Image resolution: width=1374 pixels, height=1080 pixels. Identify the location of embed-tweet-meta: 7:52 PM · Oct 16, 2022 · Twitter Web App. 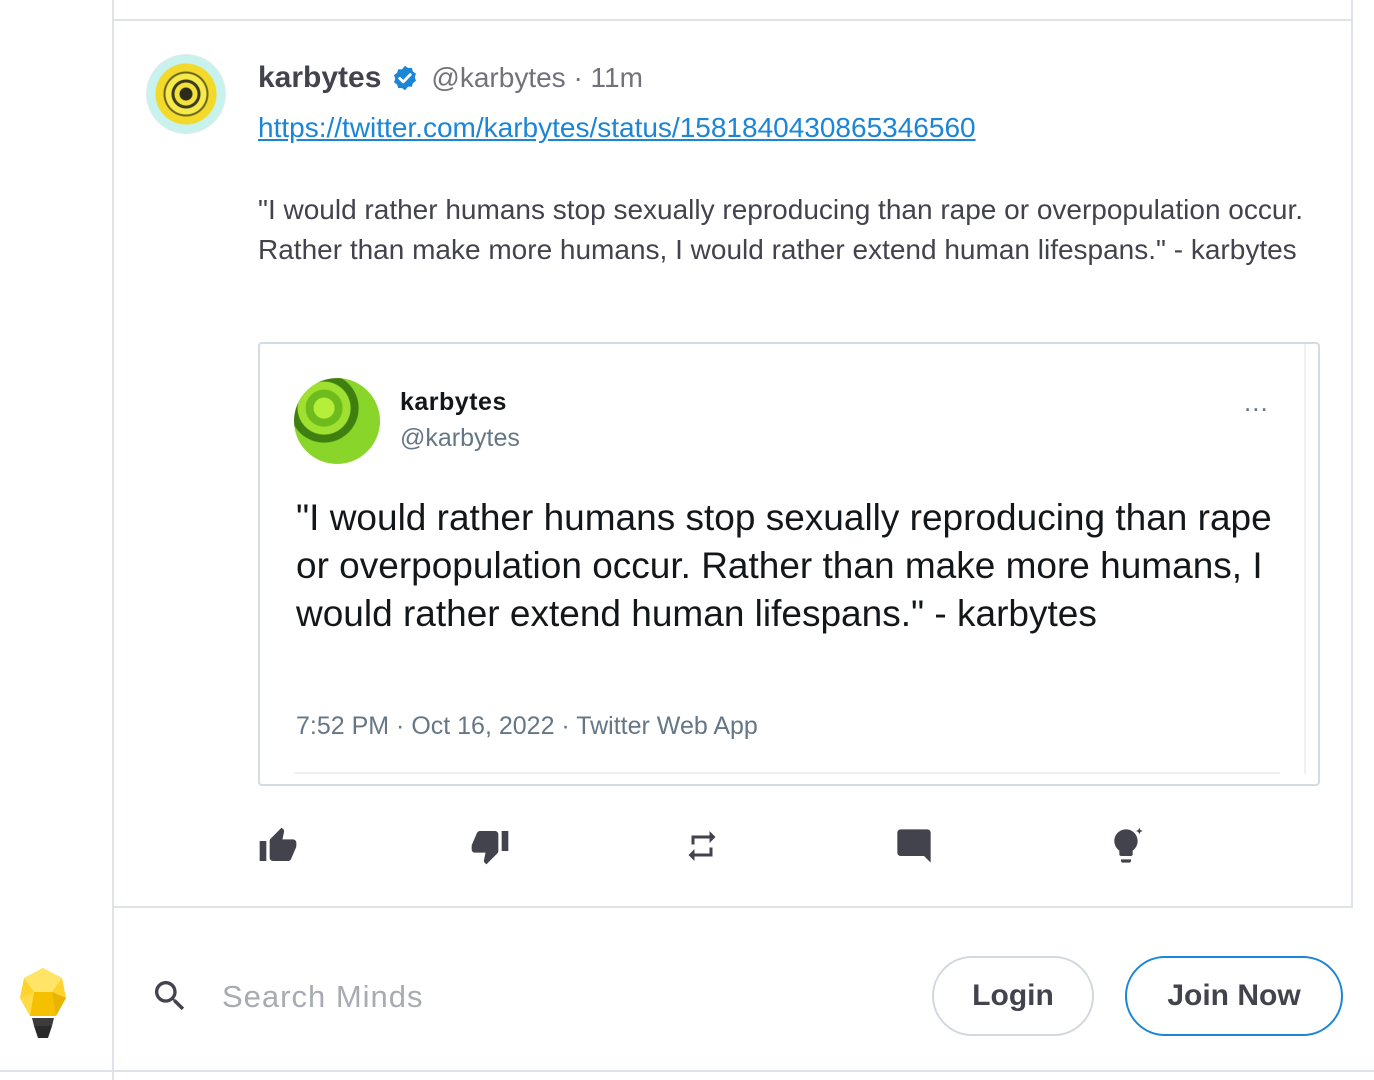
(527, 726).